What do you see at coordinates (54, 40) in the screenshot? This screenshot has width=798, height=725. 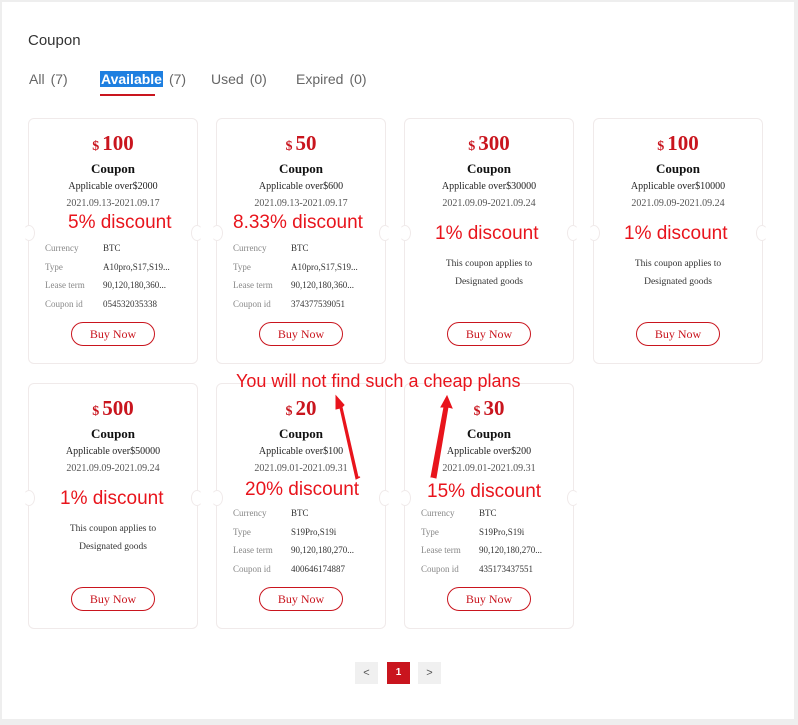 I see `page-title: Coupon` at bounding box center [54, 40].